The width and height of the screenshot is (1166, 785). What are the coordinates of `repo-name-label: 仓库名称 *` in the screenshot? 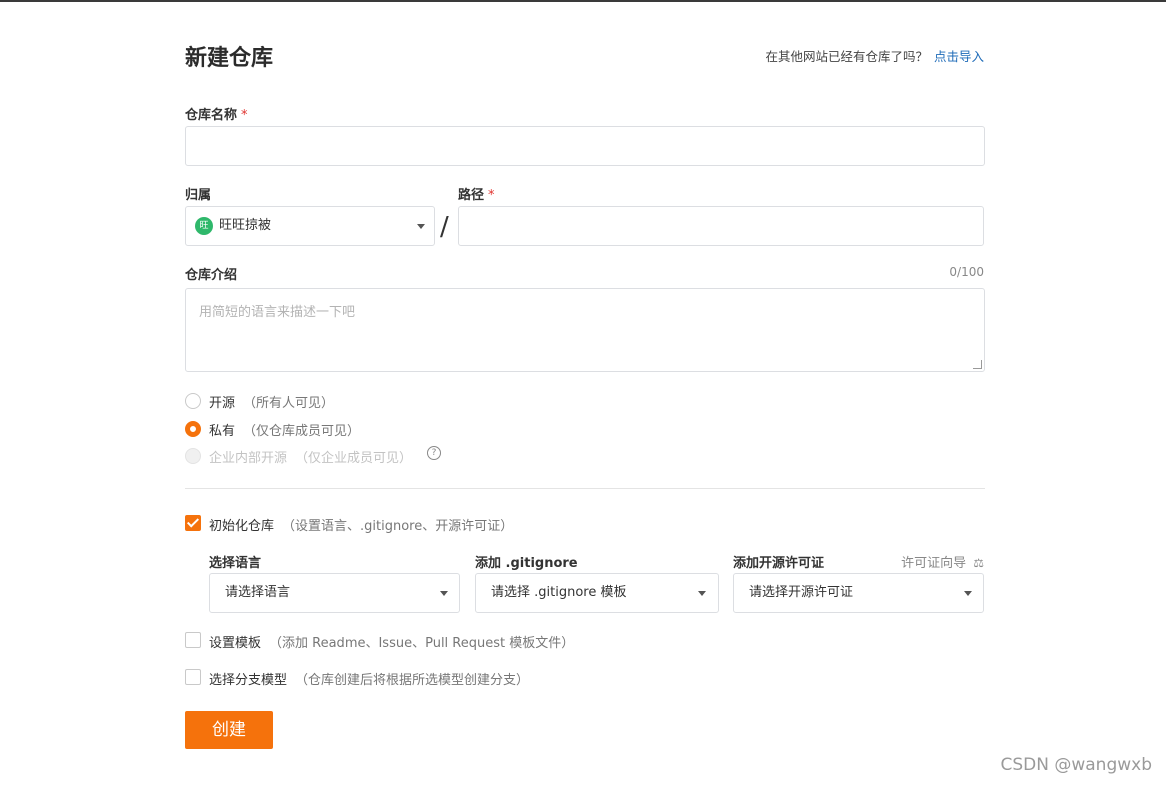 It's located at (216, 113).